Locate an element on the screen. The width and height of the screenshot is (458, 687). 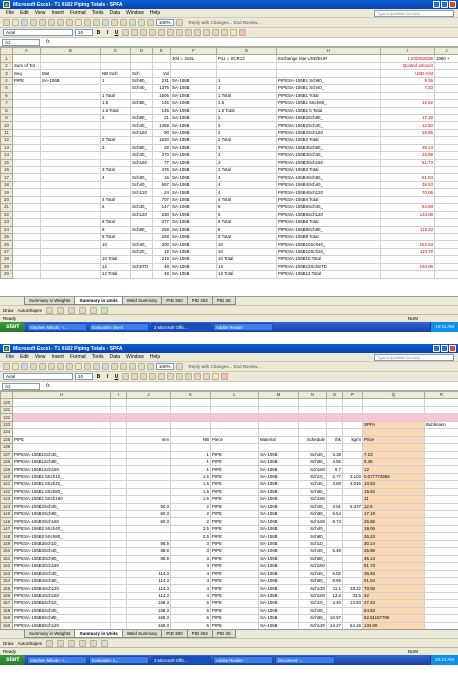
row-header: 146 is located at coordinates (6, 521).